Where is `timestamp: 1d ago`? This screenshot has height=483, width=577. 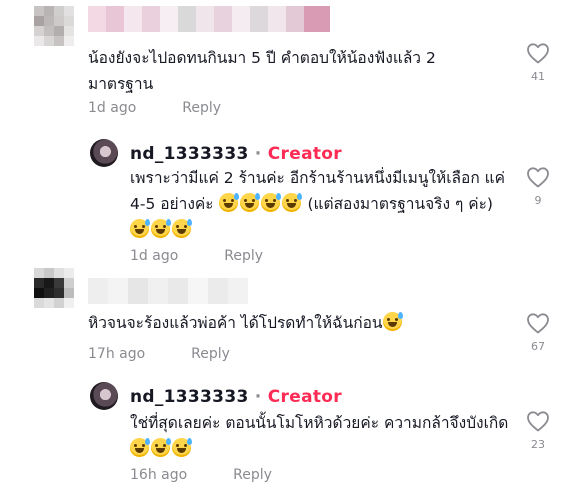 timestamp: 1d ago is located at coordinates (112, 108).